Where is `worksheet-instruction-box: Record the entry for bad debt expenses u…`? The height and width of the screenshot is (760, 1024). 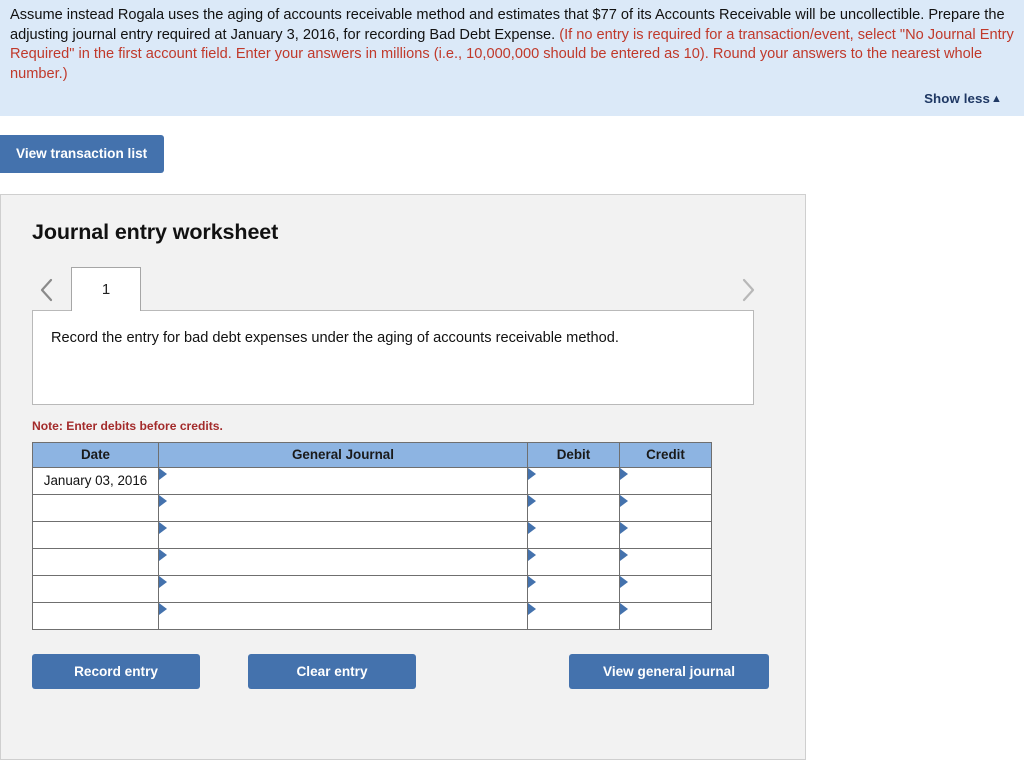 worksheet-instruction-box: Record the entry for bad debt expenses u… is located at coordinates (393, 357).